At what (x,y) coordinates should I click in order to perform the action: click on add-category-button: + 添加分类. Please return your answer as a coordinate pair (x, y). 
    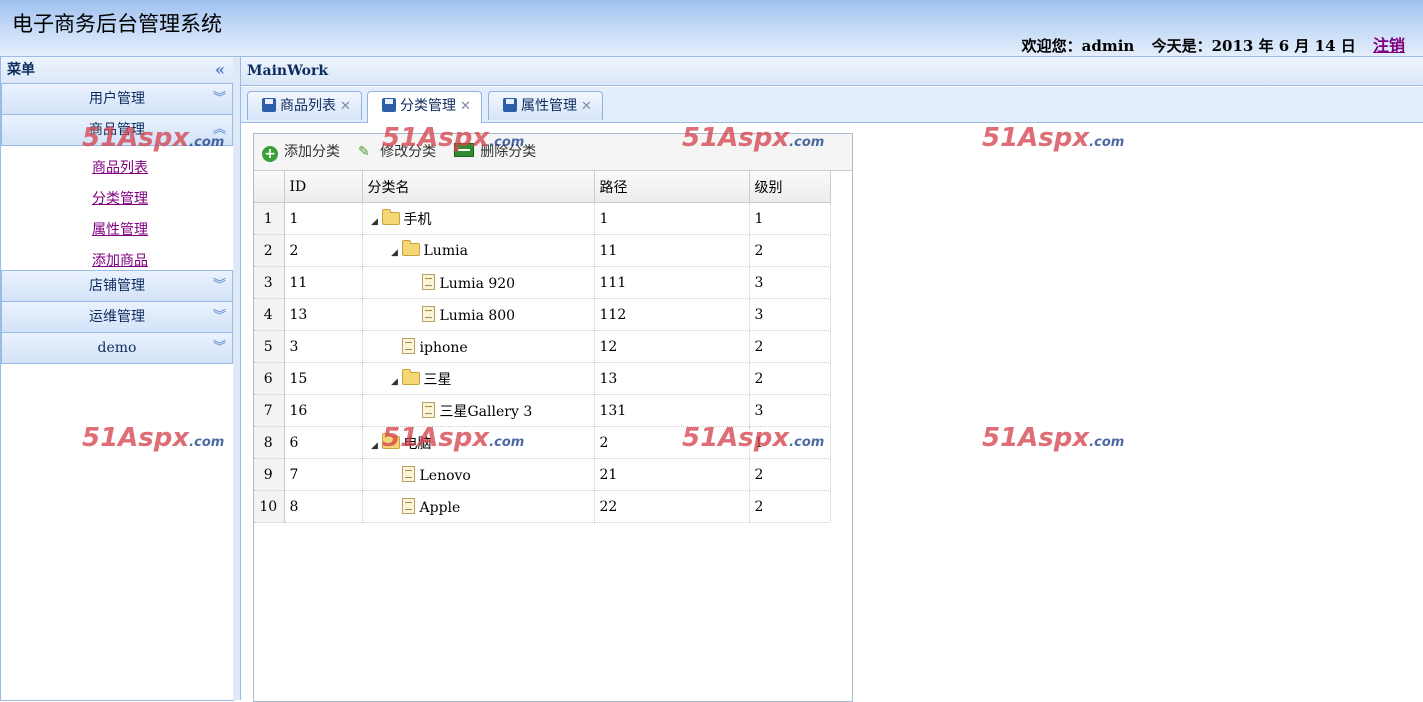
    Looking at the image, I should click on (301, 152).